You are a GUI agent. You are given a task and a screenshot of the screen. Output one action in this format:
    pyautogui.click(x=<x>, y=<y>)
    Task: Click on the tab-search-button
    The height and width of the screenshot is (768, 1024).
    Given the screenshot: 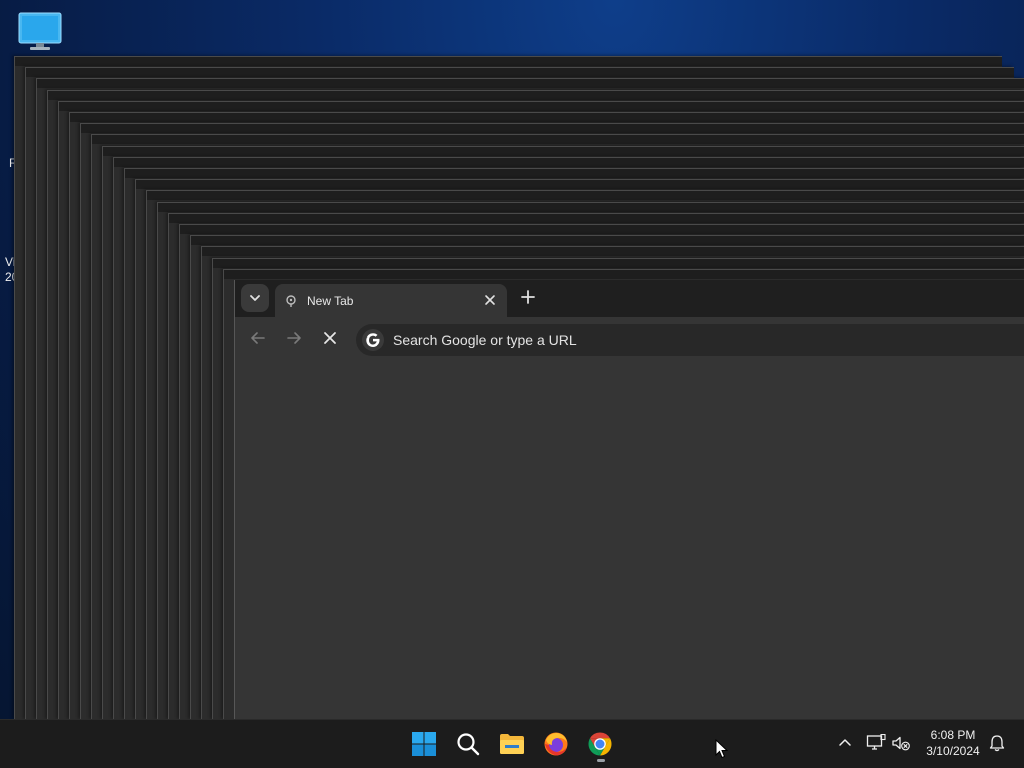 What is the action you would take?
    pyautogui.click(x=255, y=298)
    